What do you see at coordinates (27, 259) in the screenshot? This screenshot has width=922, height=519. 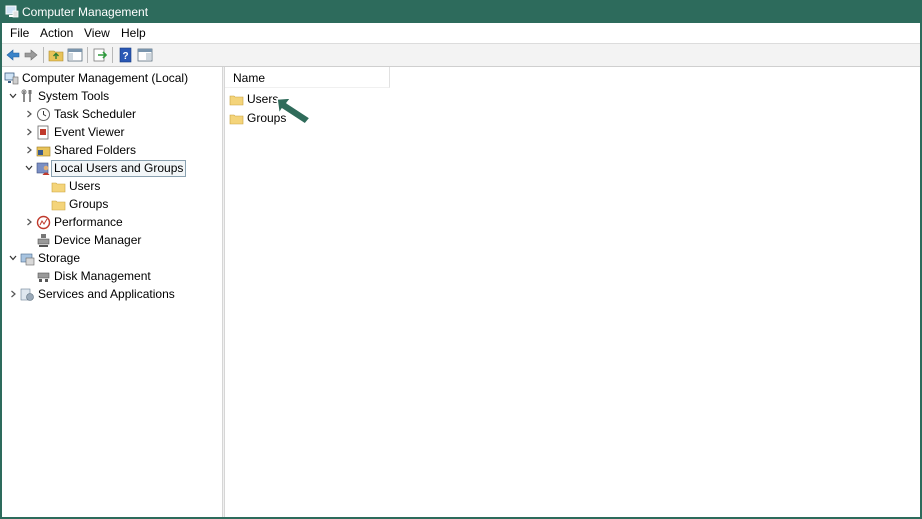 I see `storage-icon` at bounding box center [27, 259].